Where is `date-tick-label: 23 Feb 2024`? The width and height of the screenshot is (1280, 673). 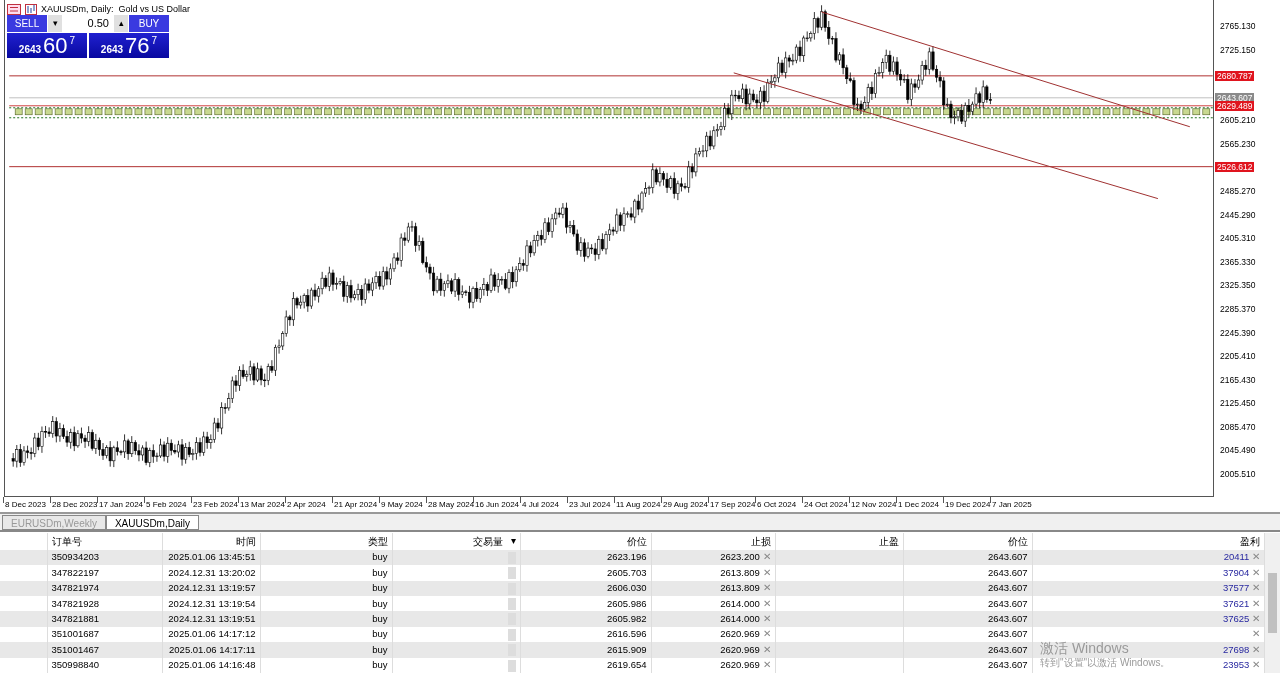 date-tick-label: 23 Feb 2024 is located at coordinates (215, 505).